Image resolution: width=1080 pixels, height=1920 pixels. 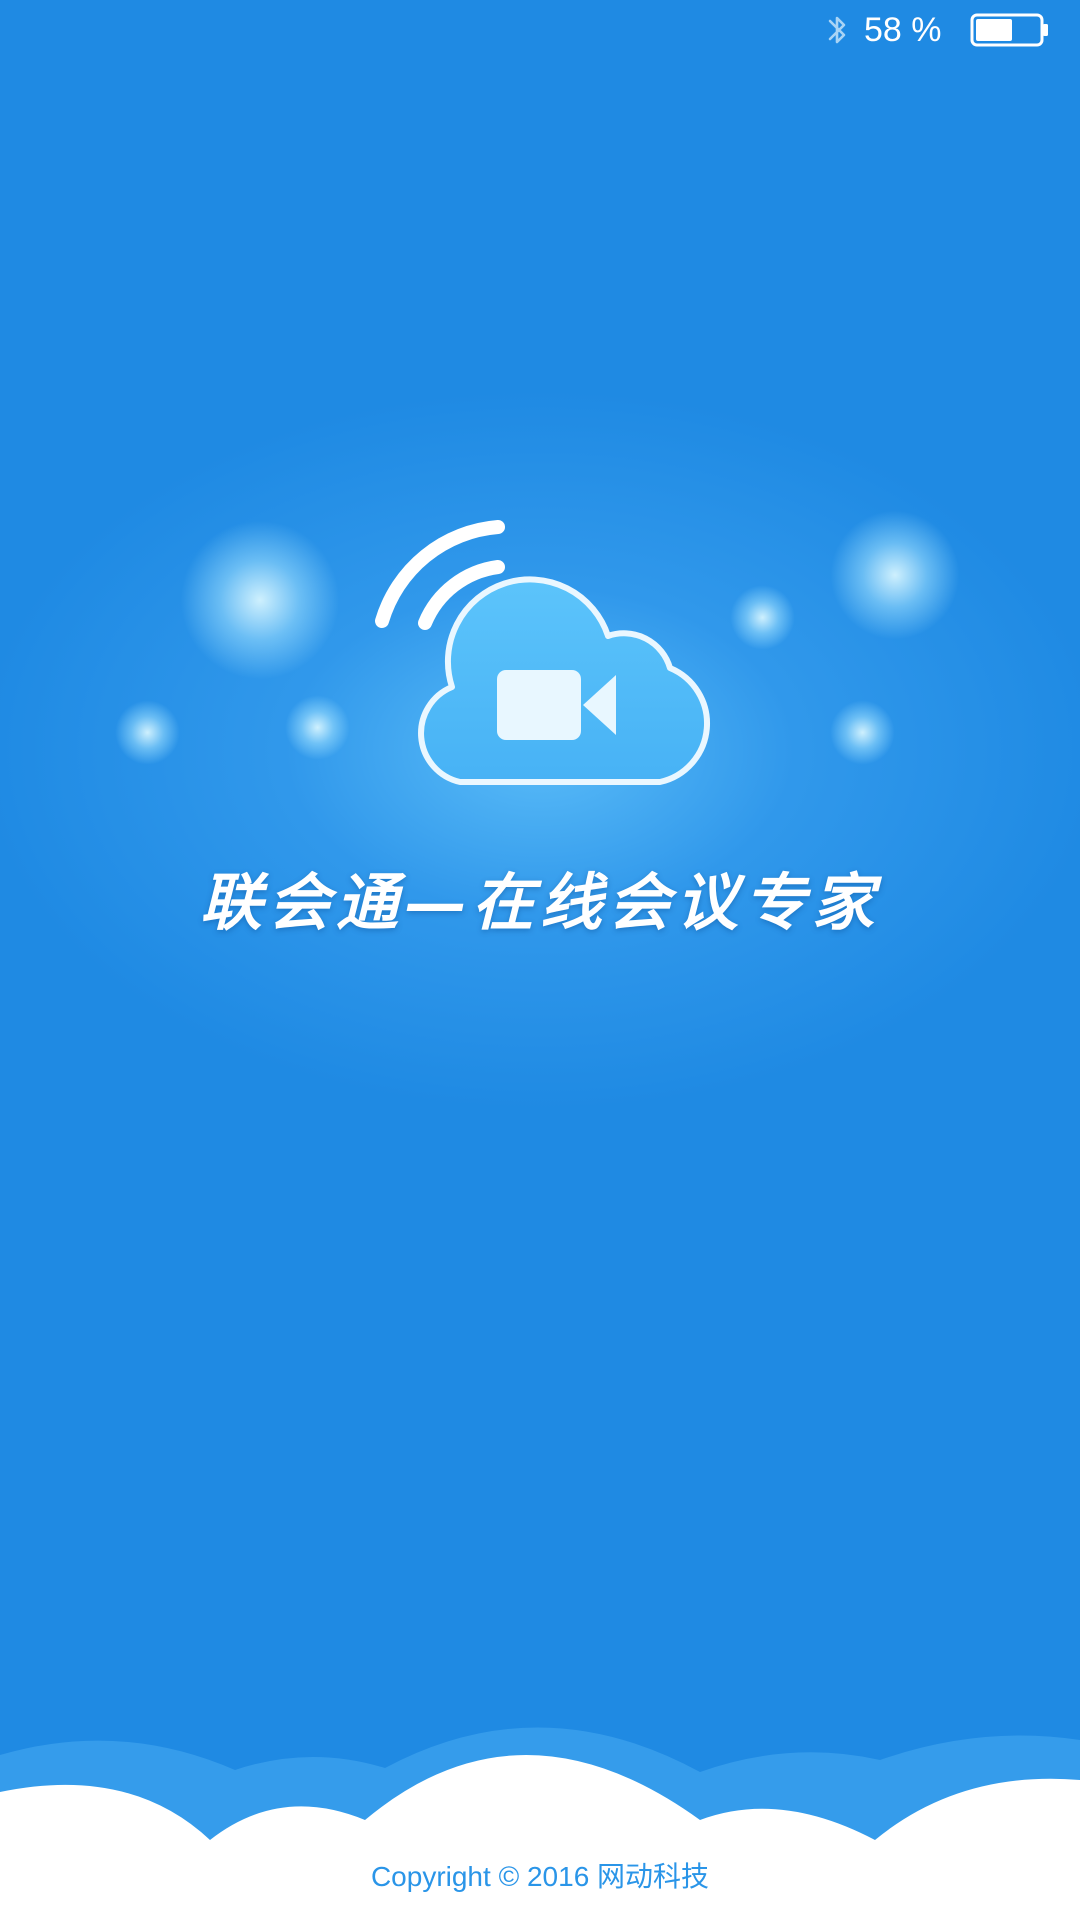 I want to click on copyright-text: Copyright © 2016 网动科技, so click(x=540, y=1876).